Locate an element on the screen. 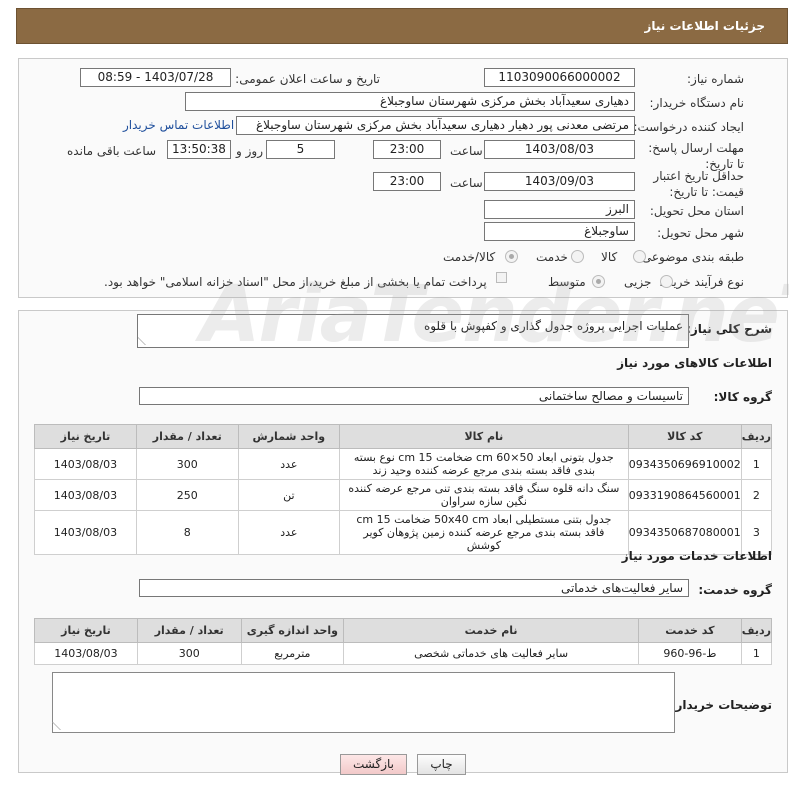 Image resolution: width=789 pixels, height=791 pixels. service-need-date: 1403/08/03 is located at coordinates (86, 653).